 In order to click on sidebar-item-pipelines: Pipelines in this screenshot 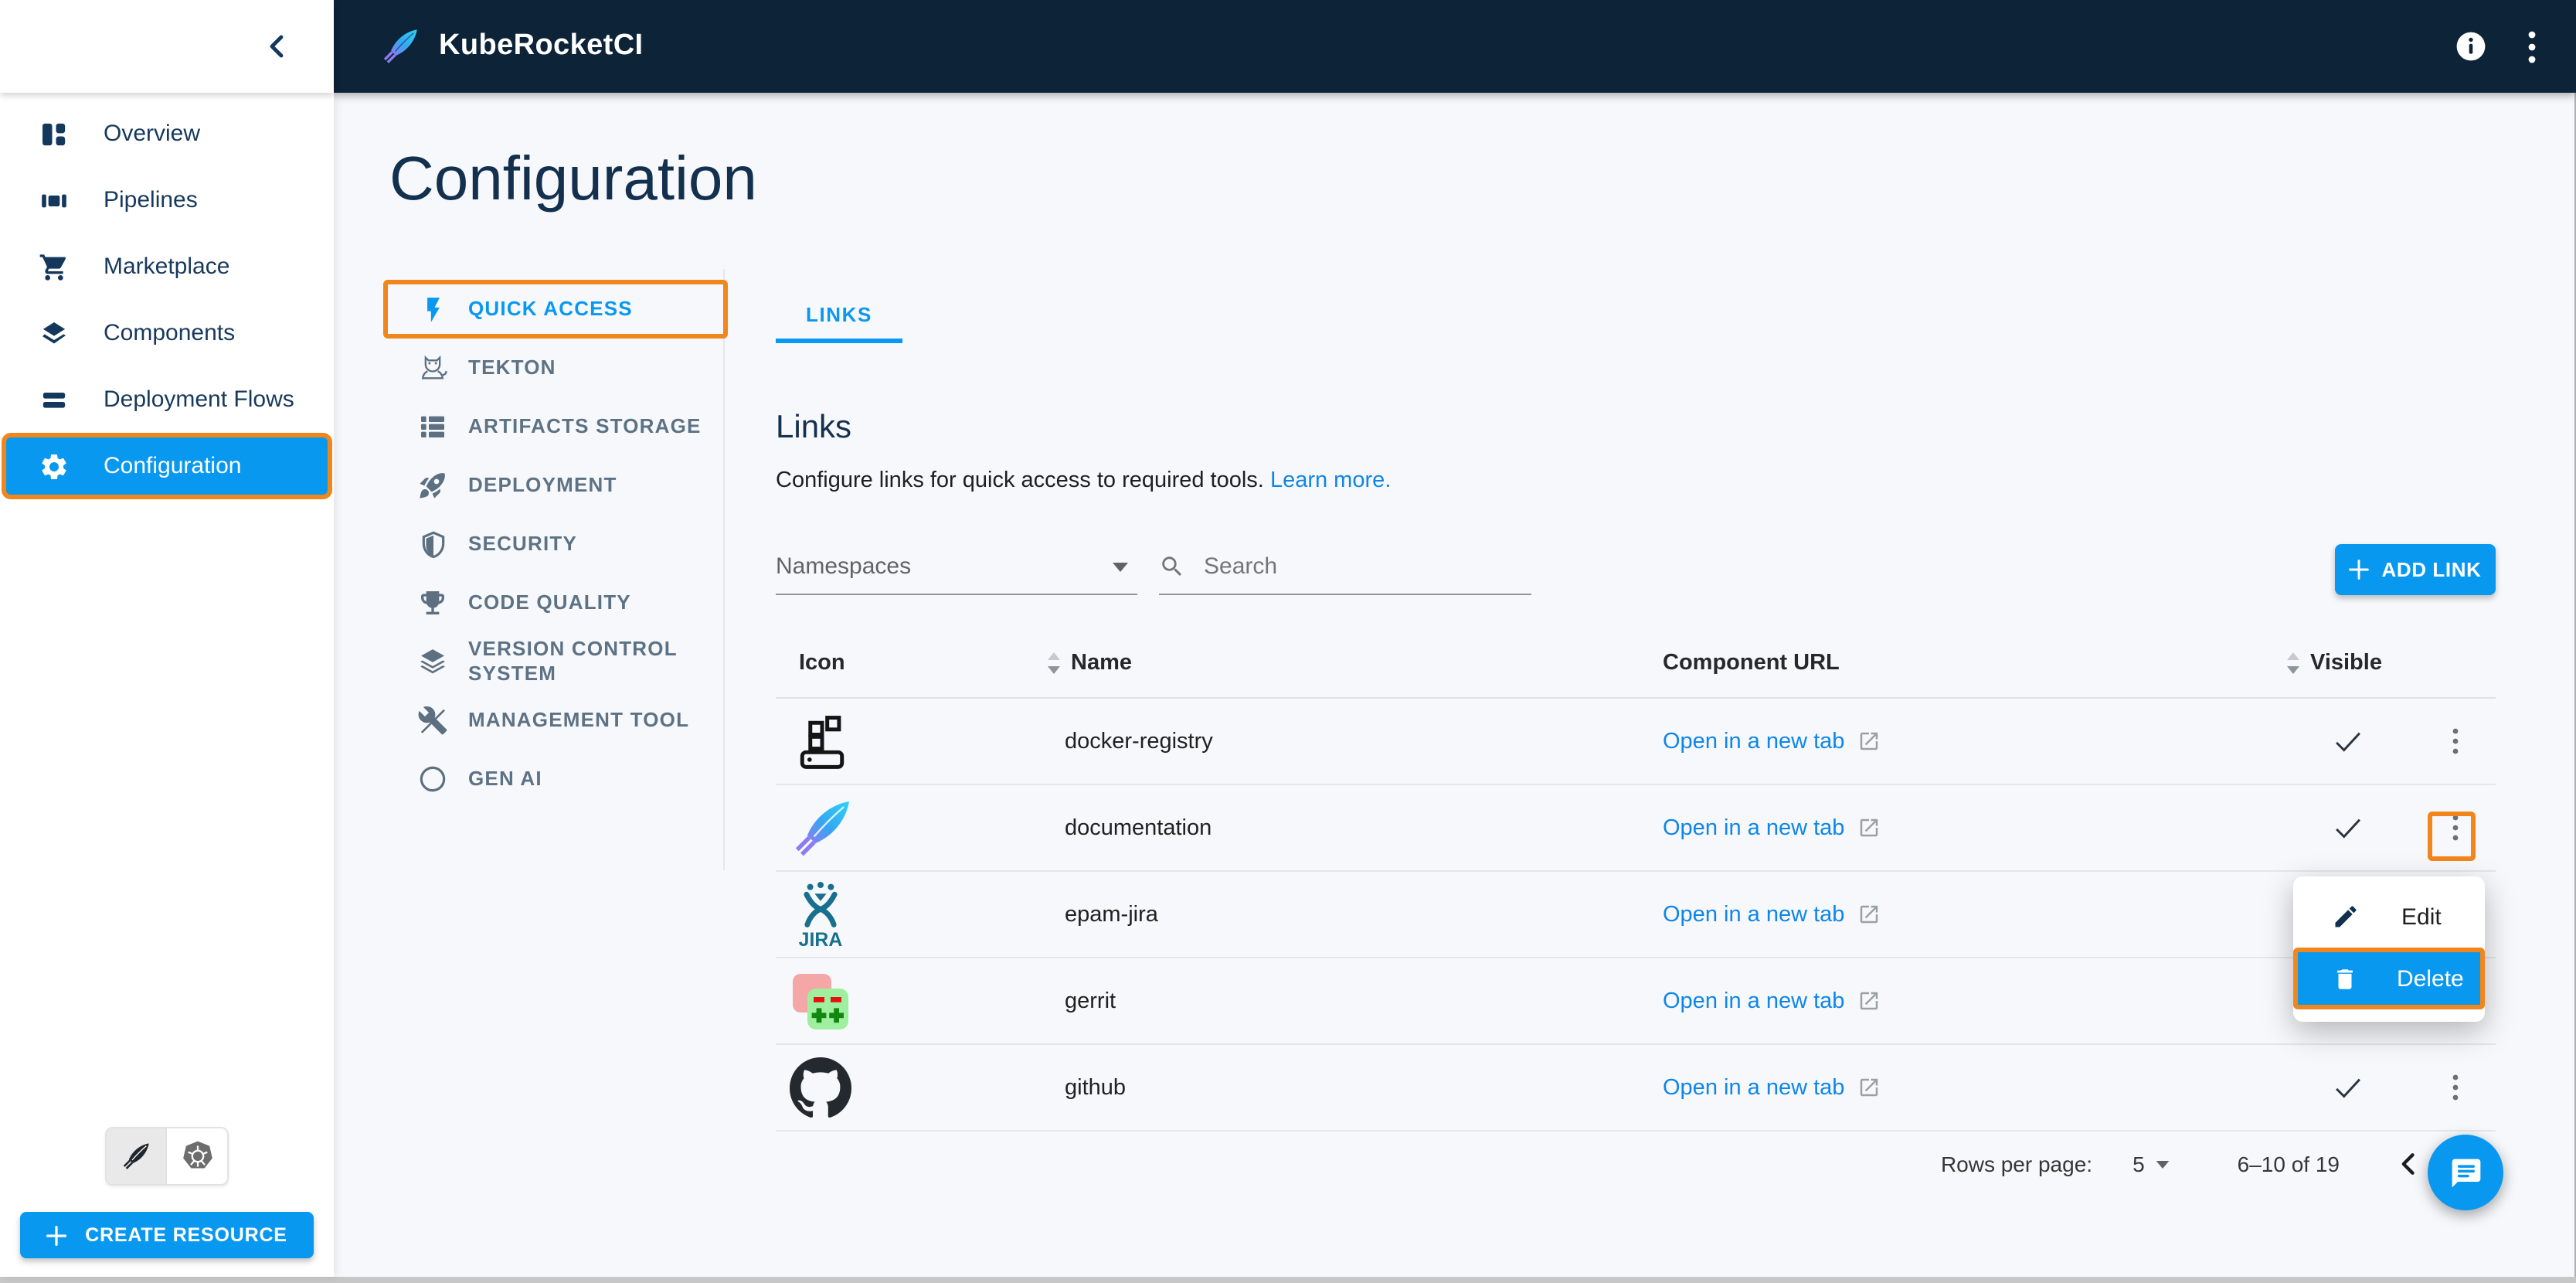, I will do `click(167, 200)`.